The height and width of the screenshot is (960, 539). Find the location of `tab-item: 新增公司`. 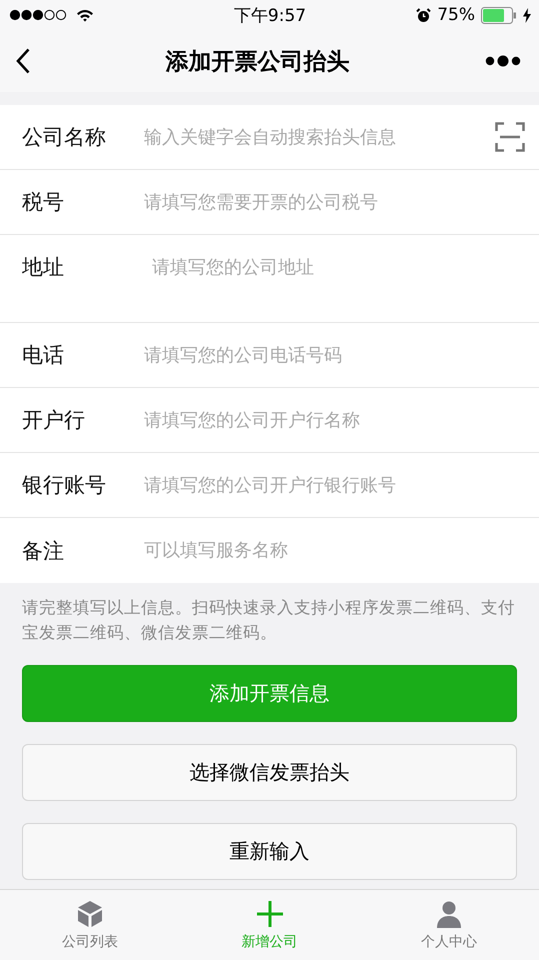

tab-item: 新增公司 is located at coordinates (270, 925).